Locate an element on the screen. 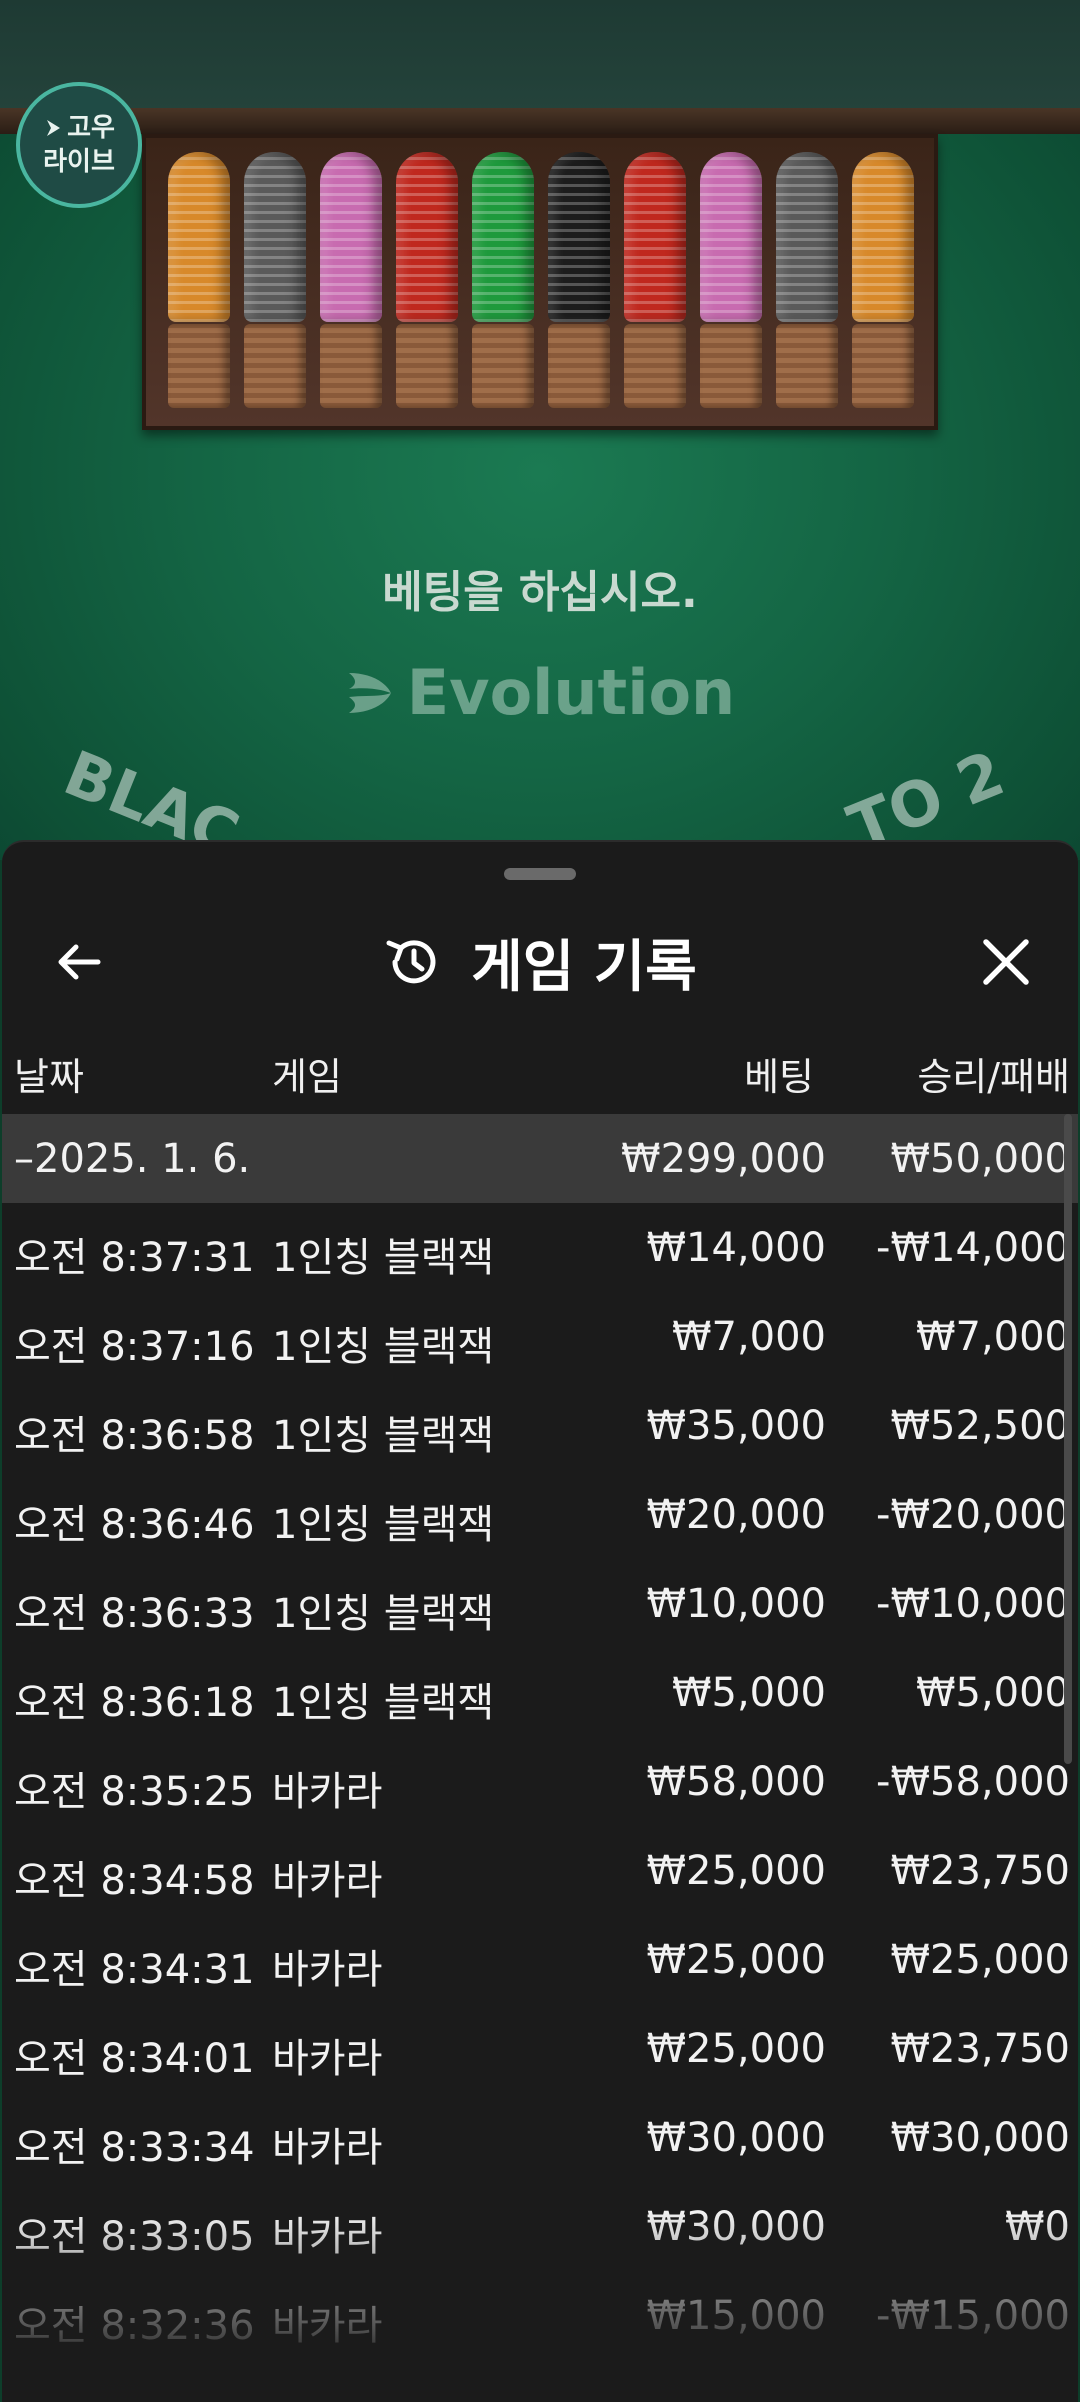 Image resolution: width=1080 pixels, height=2402 pixels. history-row: 오전 8:36:18 1인칭 블랙잭 ₩5,000 ₩5,000 is located at coordinates (540, 1692).